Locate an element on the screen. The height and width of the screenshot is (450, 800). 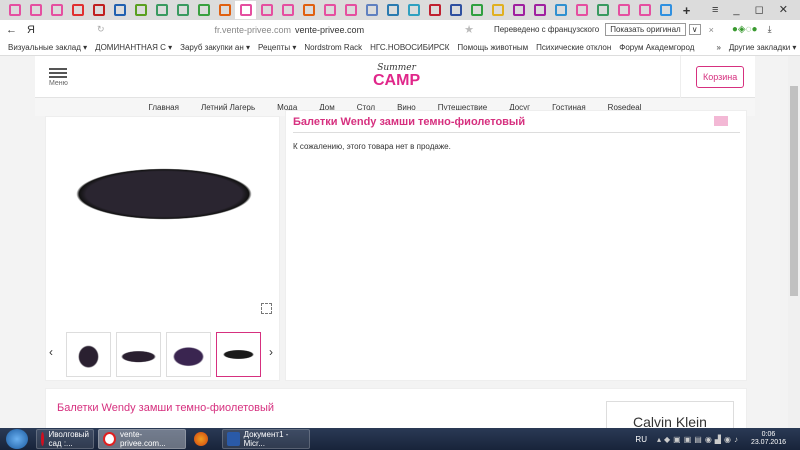
show-original-button: Показать оригинал is located at coordinates (645, 29).